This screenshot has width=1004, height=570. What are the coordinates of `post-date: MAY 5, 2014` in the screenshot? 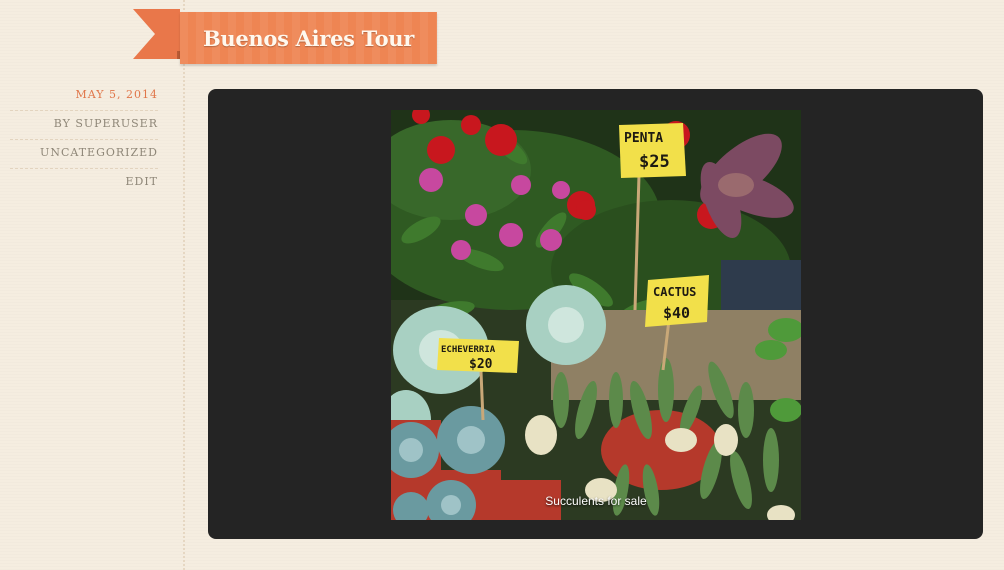 It's located at (84, 99).